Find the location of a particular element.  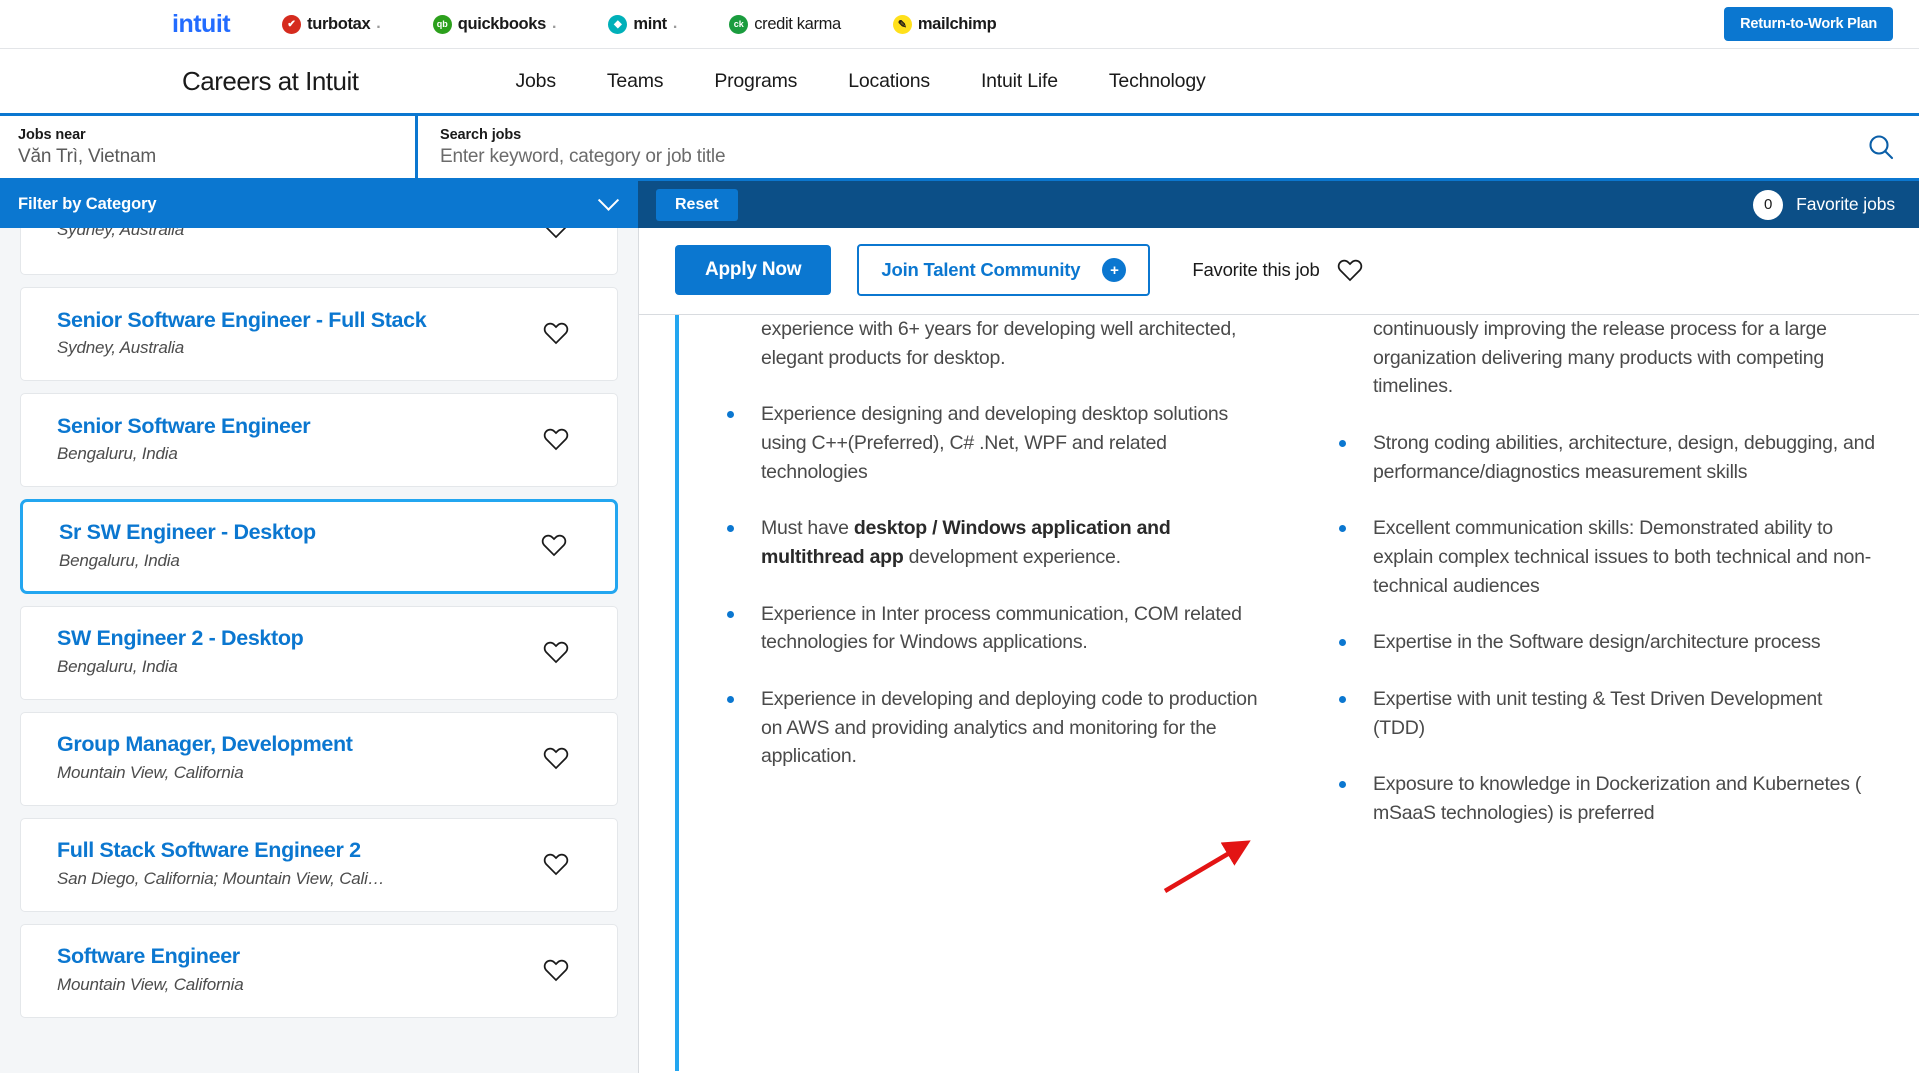

job-card-text: SW Engineer 2 - Desktop Bengaluru, India is located at coordinates (180, 651).